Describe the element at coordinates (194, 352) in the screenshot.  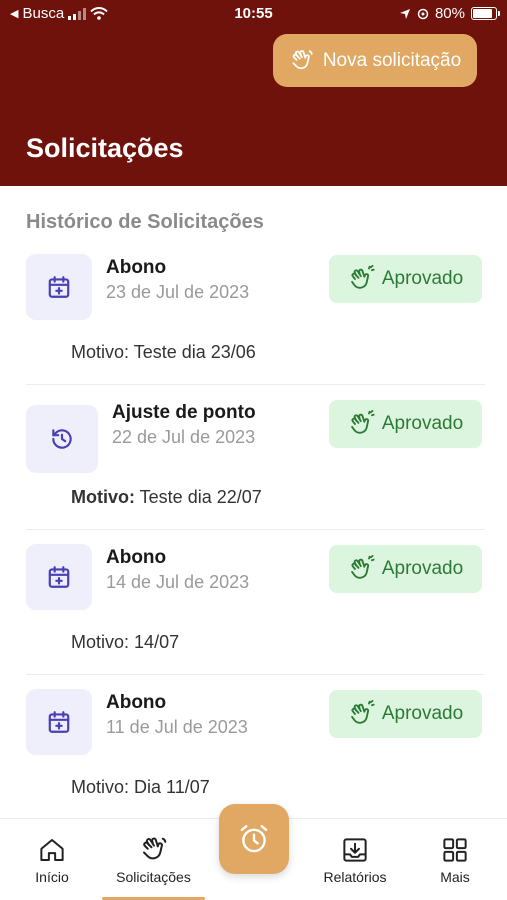
I see `reason-text: Teste dia 23/06` at that location.